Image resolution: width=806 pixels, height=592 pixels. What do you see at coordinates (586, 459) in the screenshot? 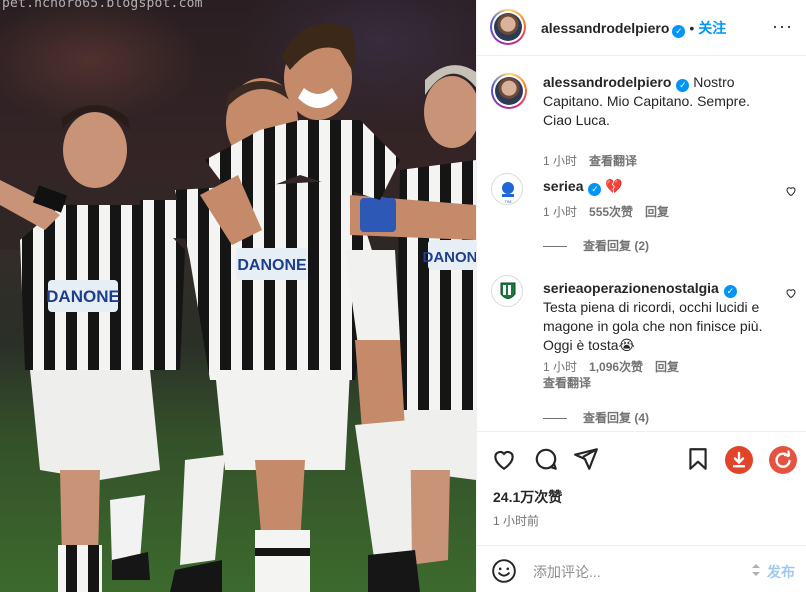
I see `share-paper-plane-icon` at bounding box center [586, 459].